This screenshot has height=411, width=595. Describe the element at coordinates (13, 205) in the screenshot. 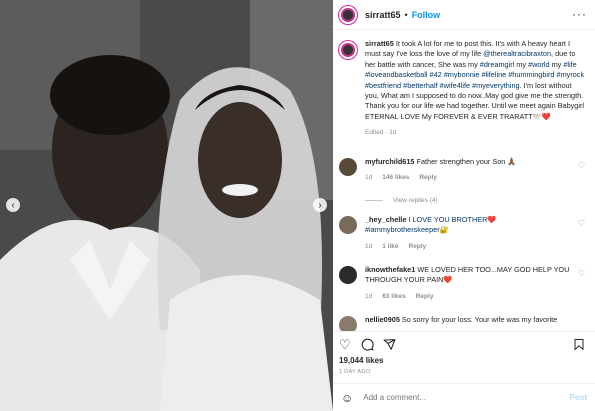

I see `chevron-left-icon: ‹` at that location.